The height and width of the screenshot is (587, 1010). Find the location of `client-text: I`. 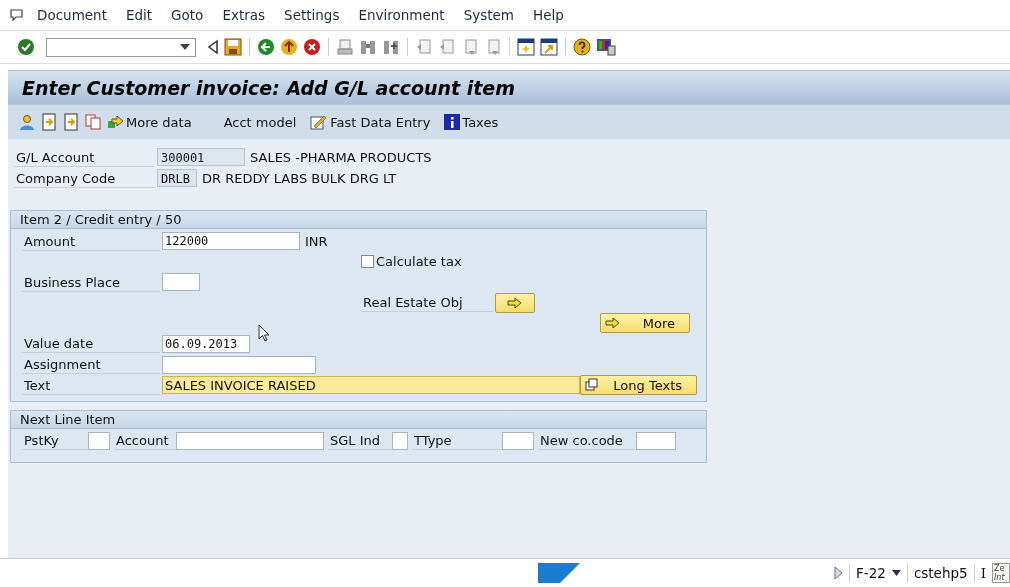

client-text: I is located at coordinates (983, 573).